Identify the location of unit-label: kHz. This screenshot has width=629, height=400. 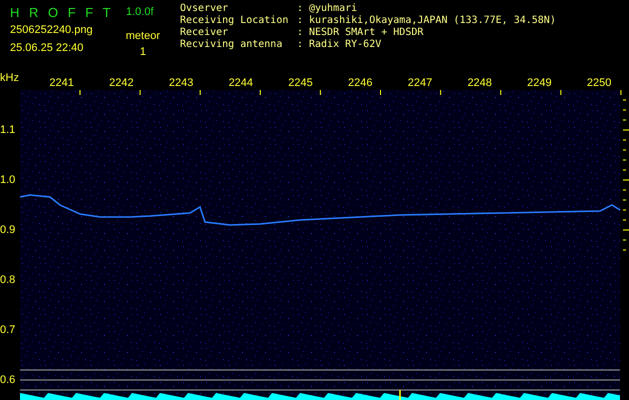
(10, 78).